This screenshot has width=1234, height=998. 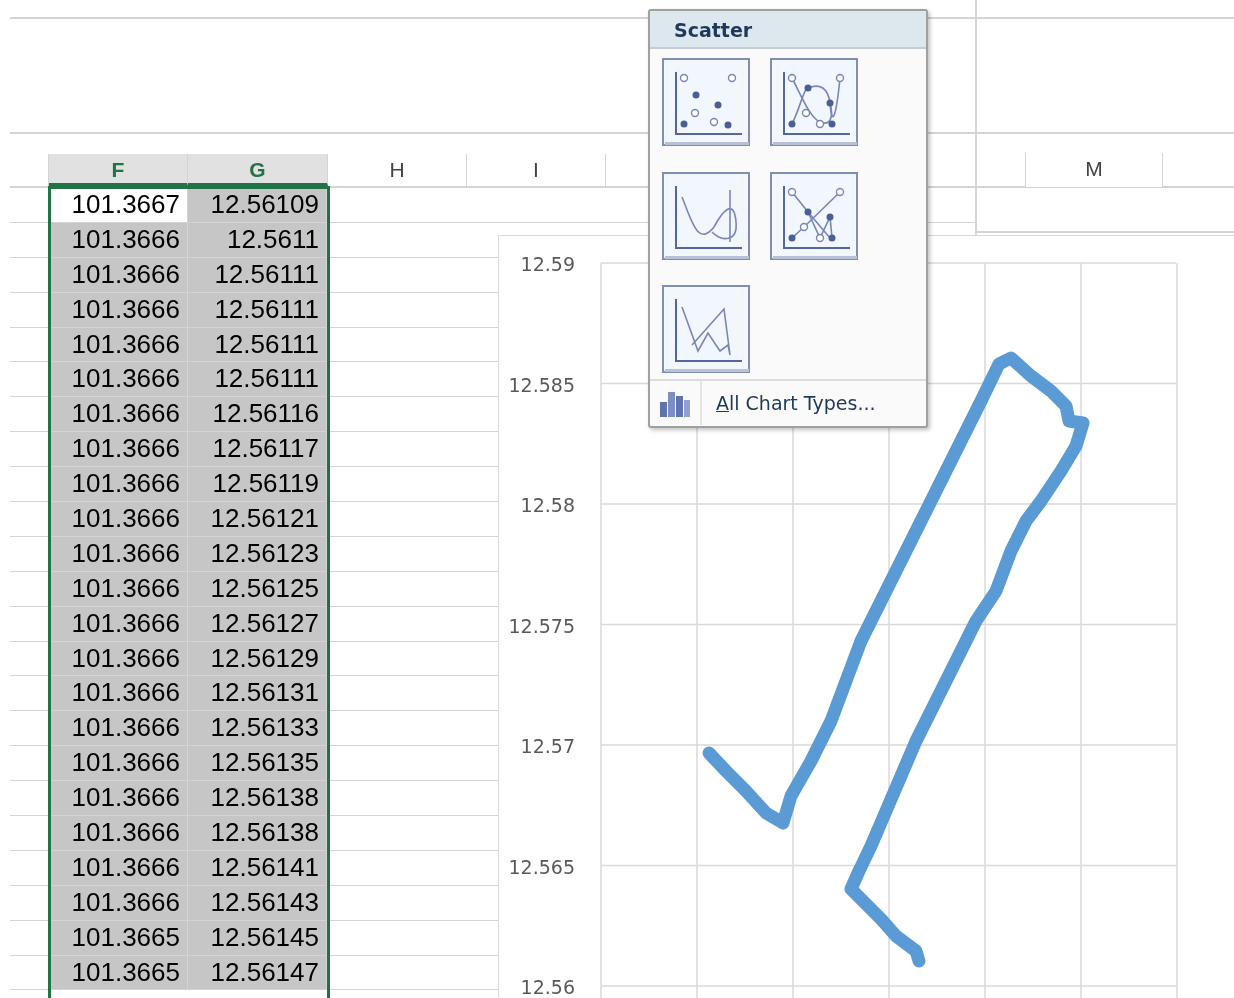 I want to click on table-cell: 12.56141, so click(x=257, y=867).